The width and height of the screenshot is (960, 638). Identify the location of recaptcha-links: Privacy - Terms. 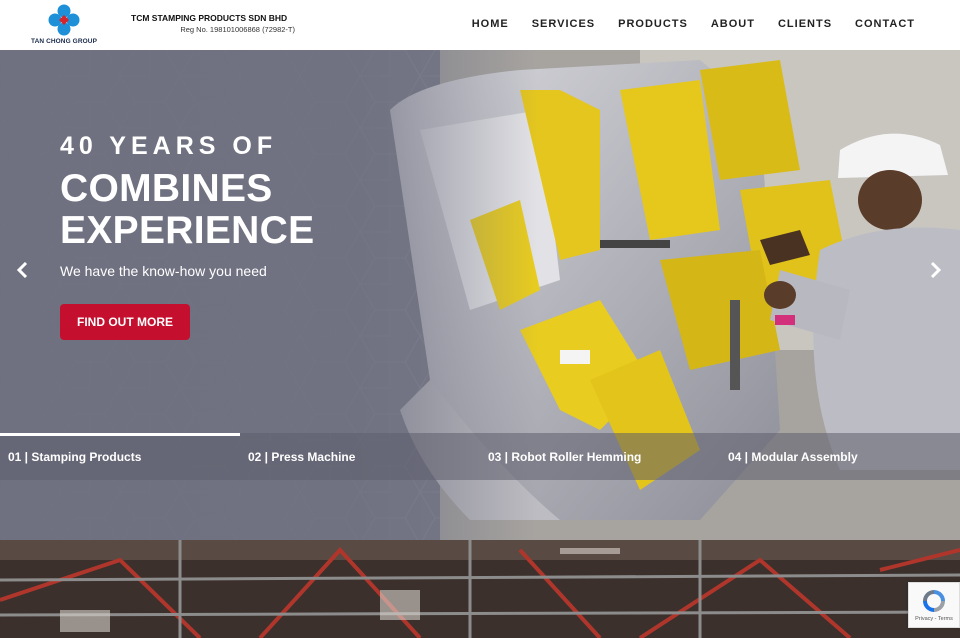
(934, 619).